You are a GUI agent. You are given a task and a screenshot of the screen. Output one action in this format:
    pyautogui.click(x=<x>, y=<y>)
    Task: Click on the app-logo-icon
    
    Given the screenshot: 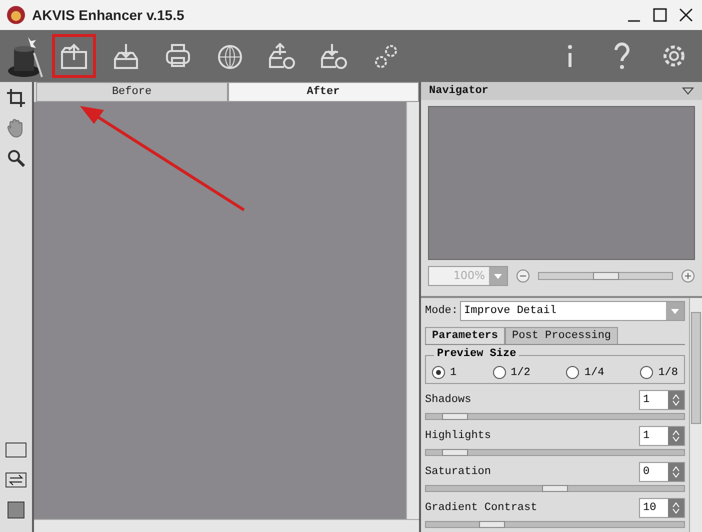 What is the action you would take?
    pyautogui.click(x=16, y=15)
    